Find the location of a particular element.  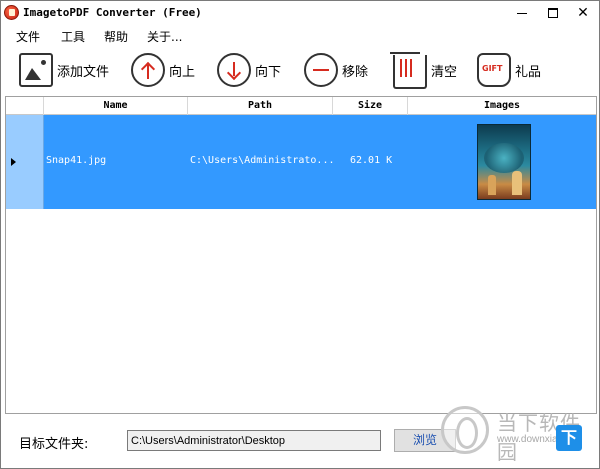

clear-button: 清空 is located at coordinates (423, 70).